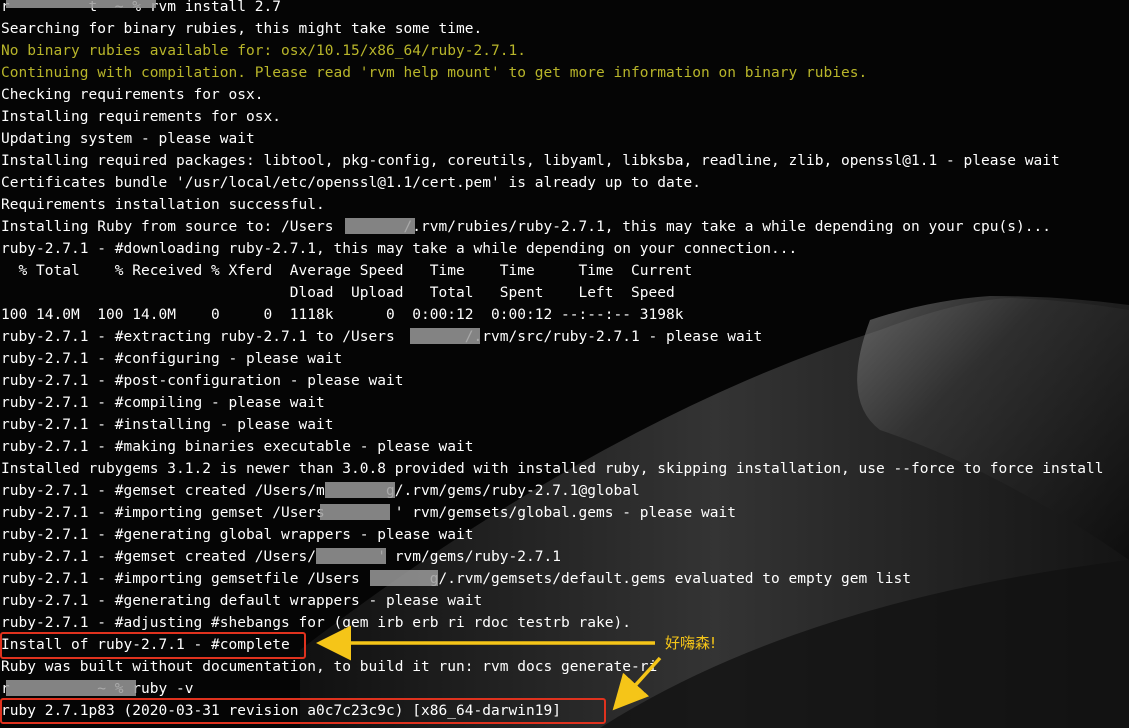 Image resolution: width=1129 pixels, height=728 pixels. What do you see at coordinates (691, 643) in the screenshot?
I see `annotation-label: 好嗨森!` at bounding box center [691, 643].